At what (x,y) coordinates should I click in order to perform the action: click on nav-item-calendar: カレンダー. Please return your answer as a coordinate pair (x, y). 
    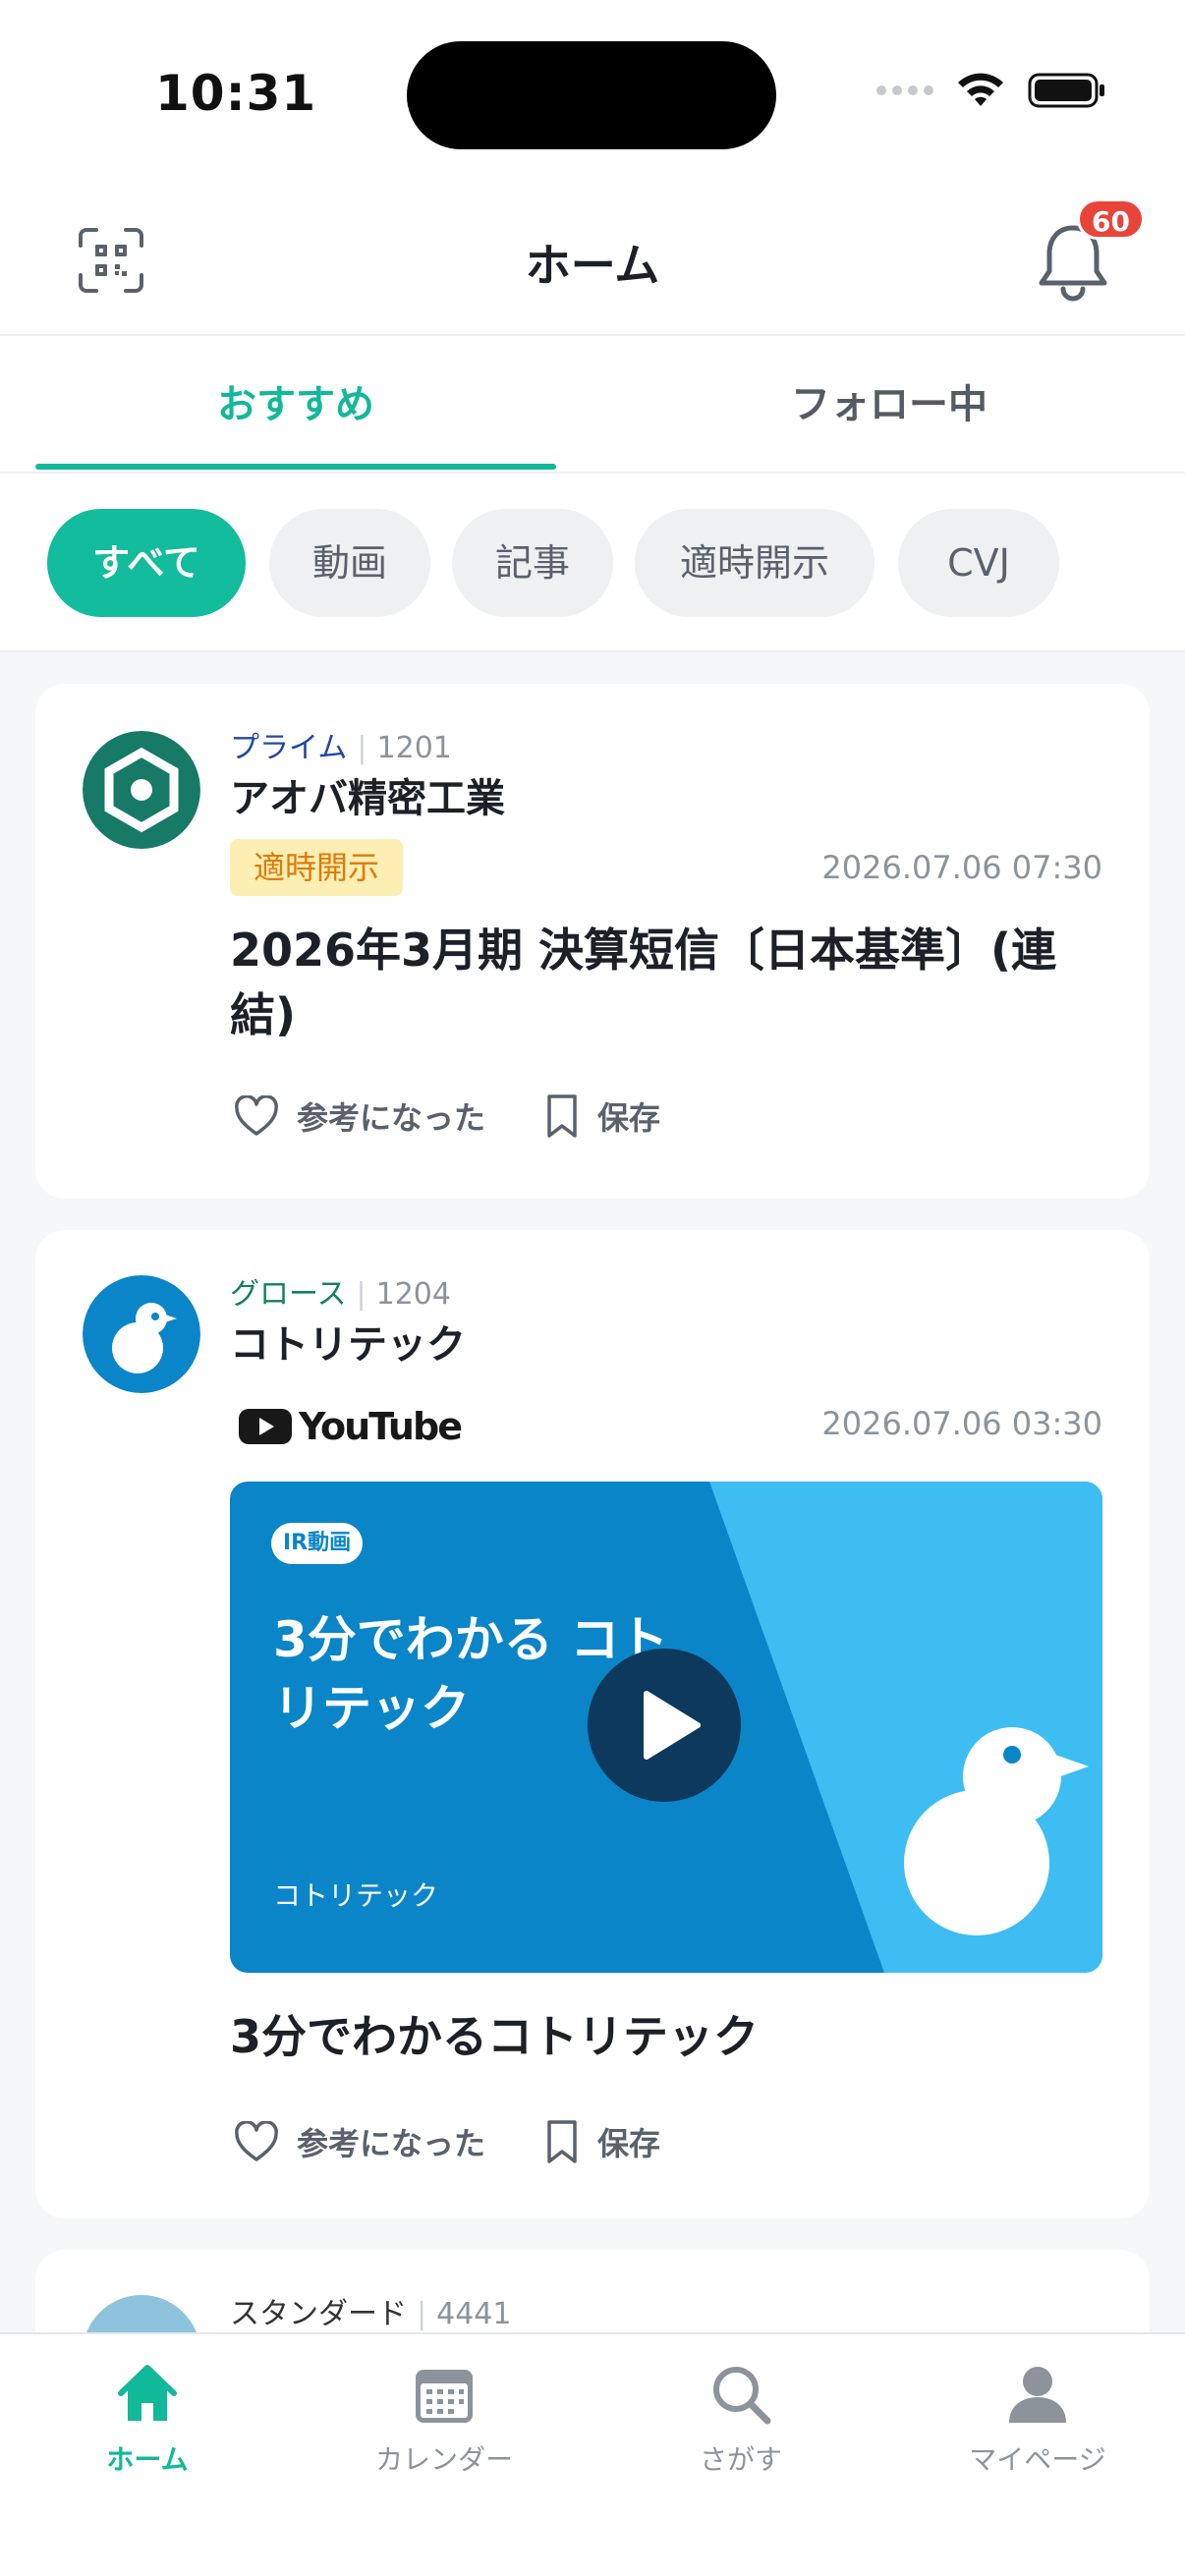
    Looking at the image, I should click on (445, 2419).